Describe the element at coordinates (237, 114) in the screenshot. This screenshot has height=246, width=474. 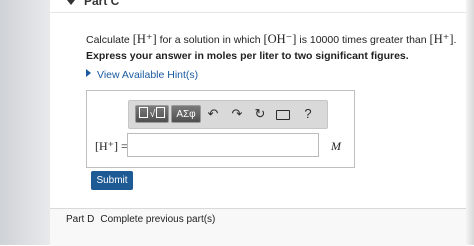
I see `redo-icon: ↷` at that location.